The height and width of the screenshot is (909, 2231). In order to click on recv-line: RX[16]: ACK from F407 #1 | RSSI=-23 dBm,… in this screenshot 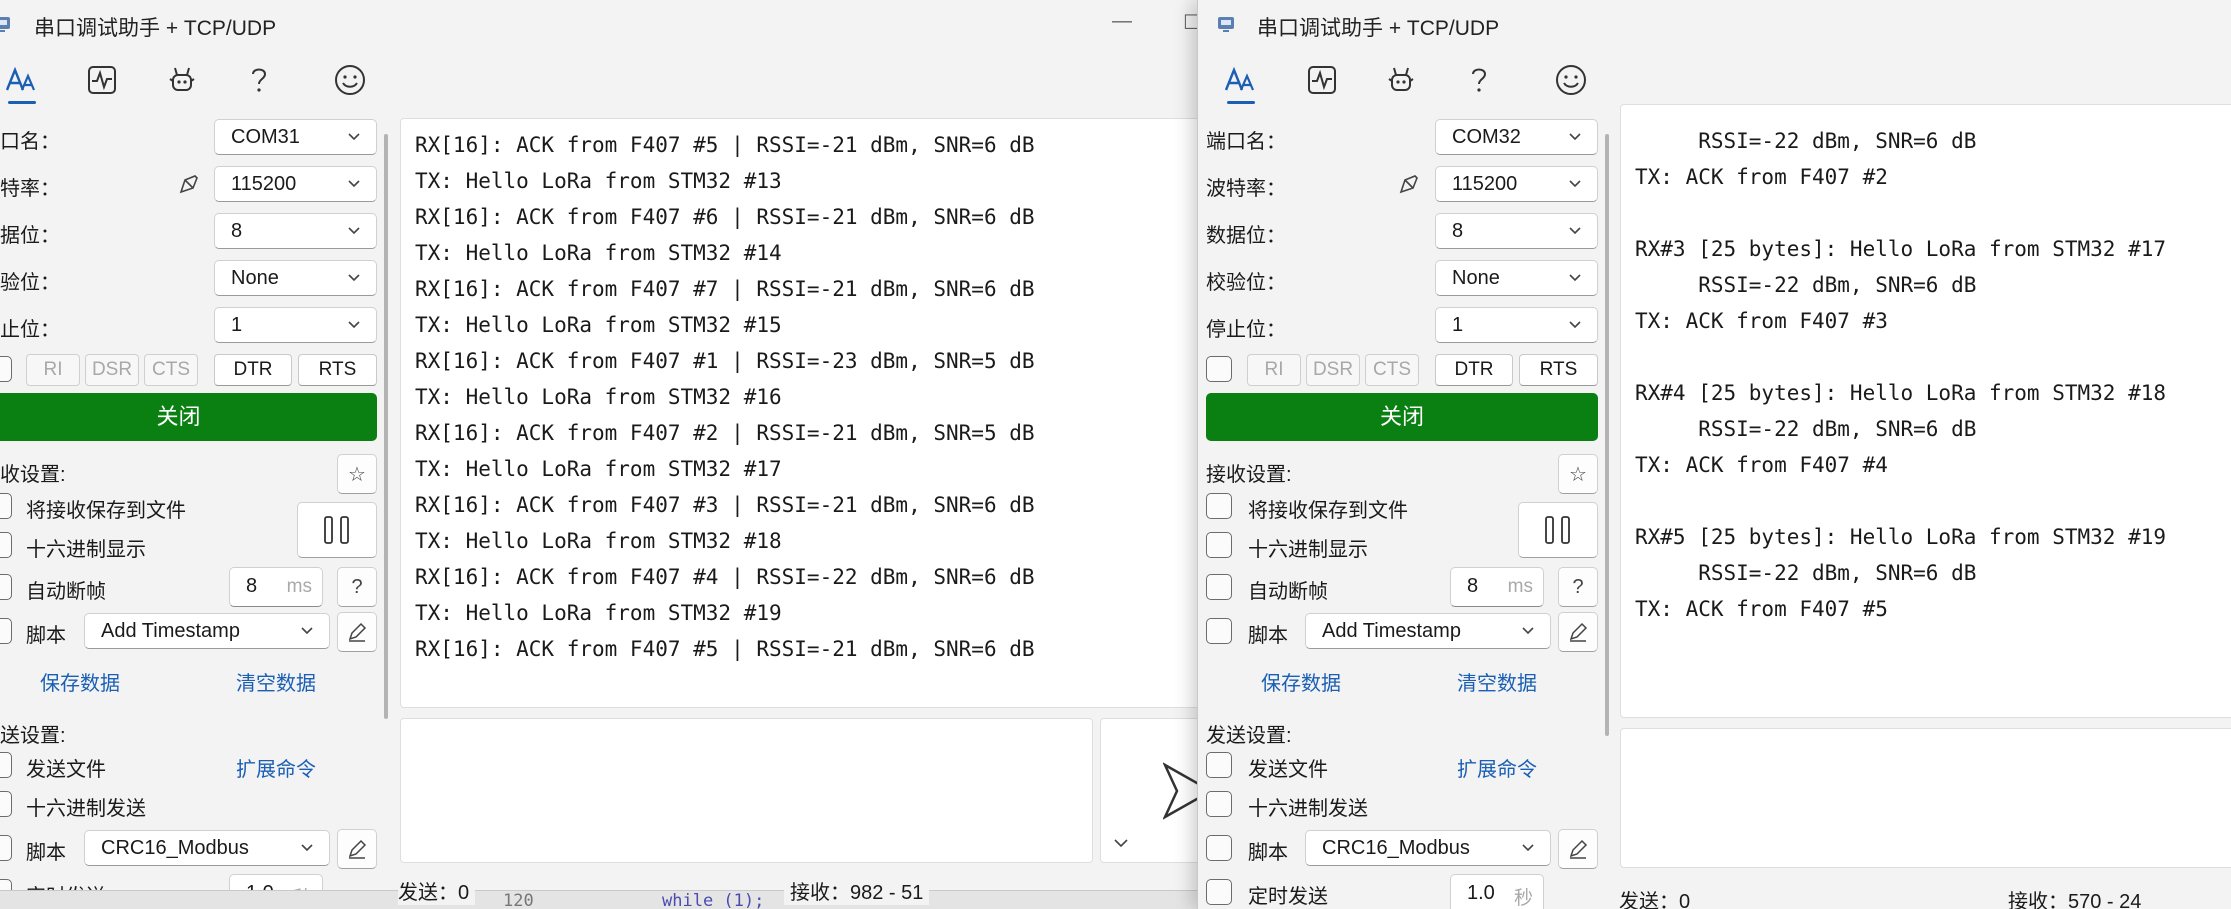, I will do `click(725, 361)`.